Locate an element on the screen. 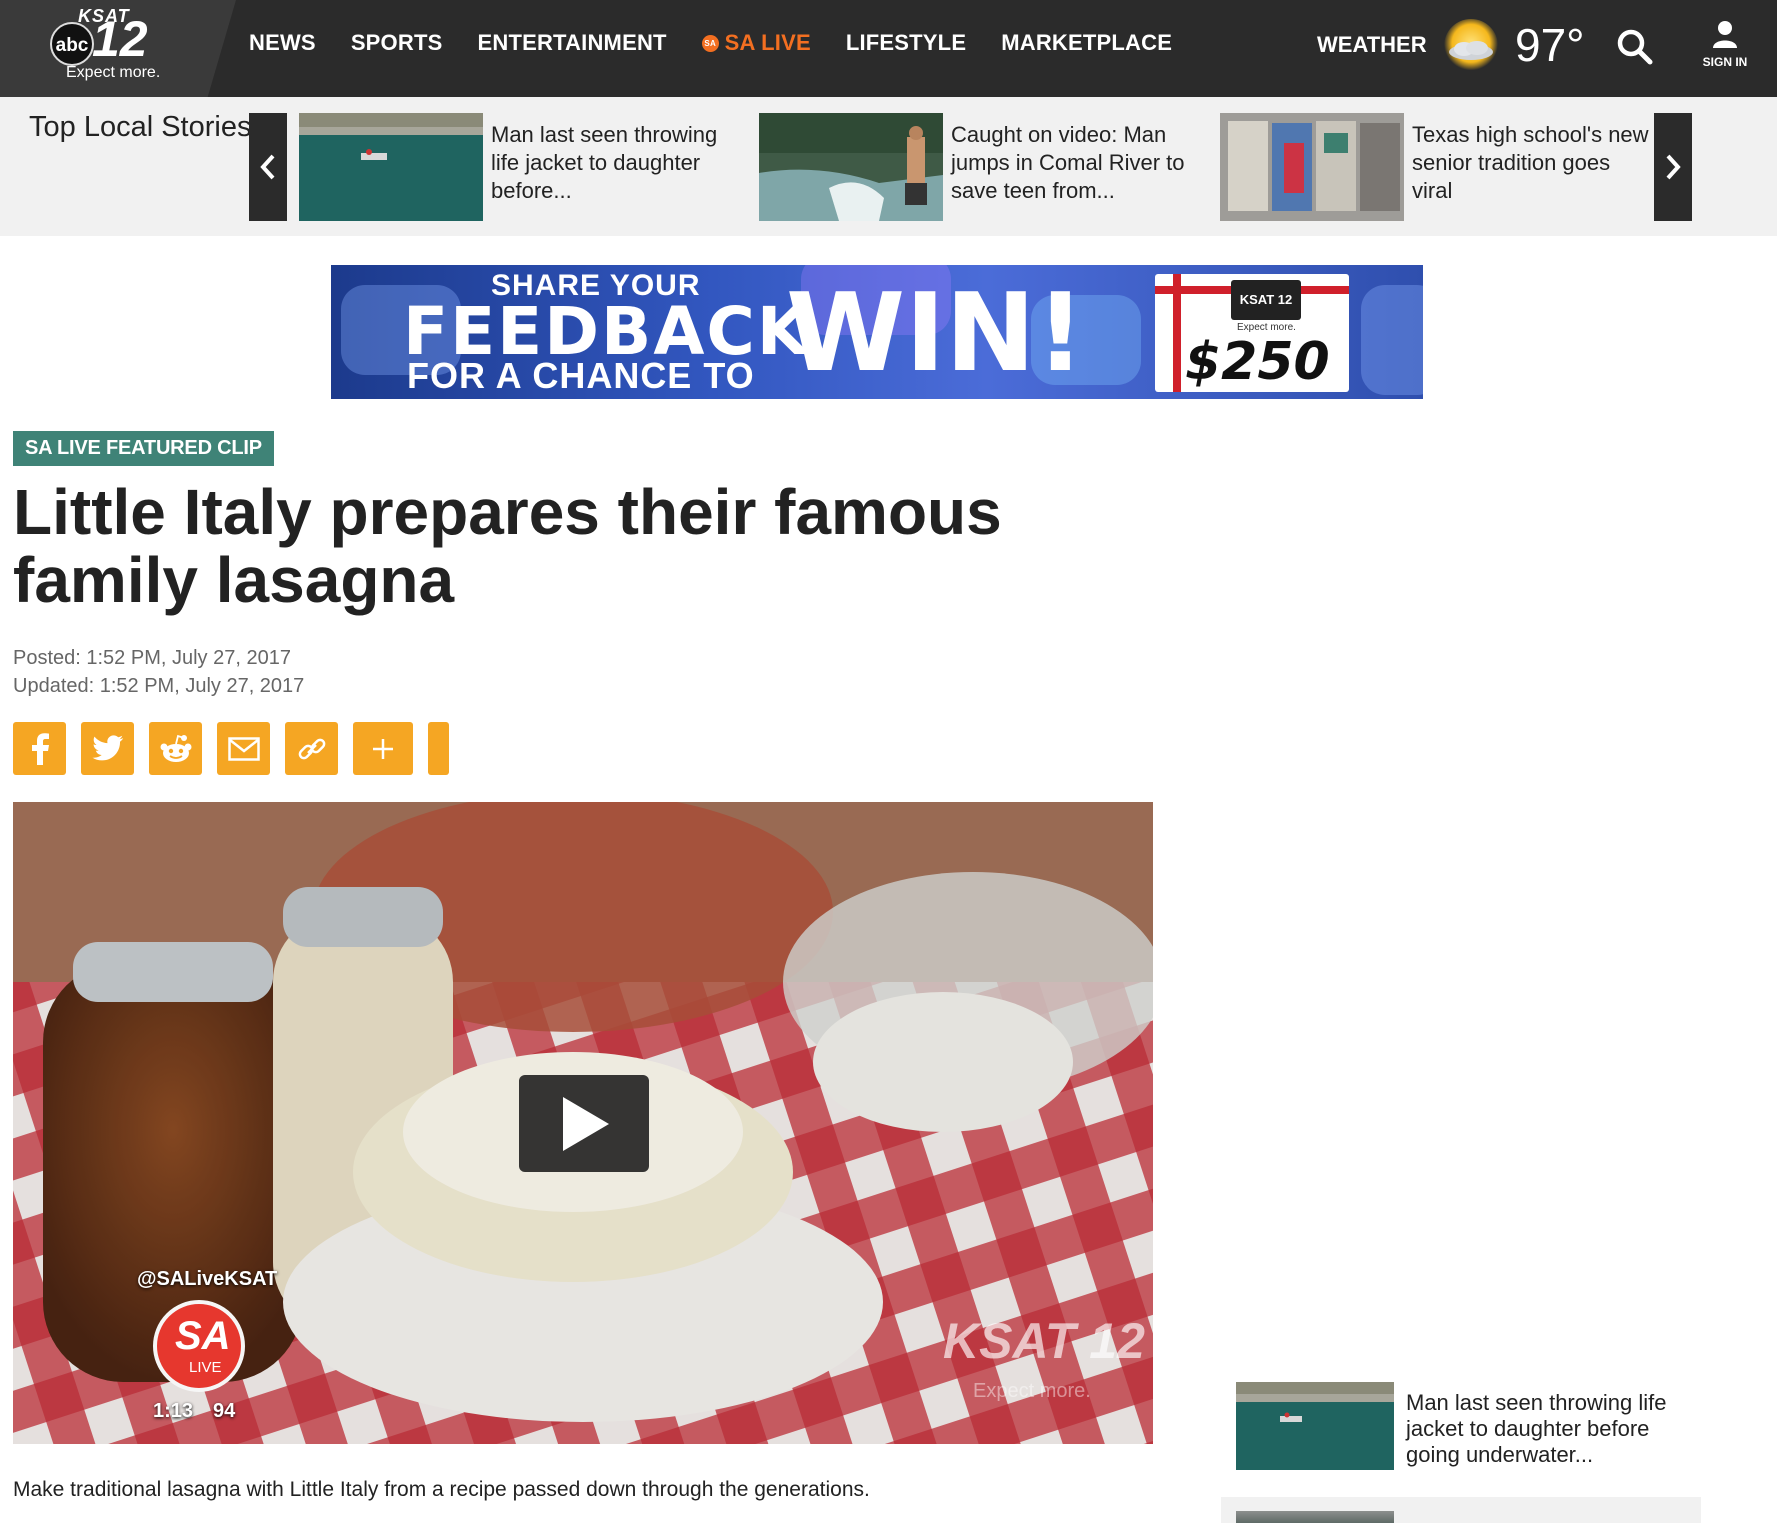  sa-live-logo-sub: LIVE is located at coordinates (205, 1367).